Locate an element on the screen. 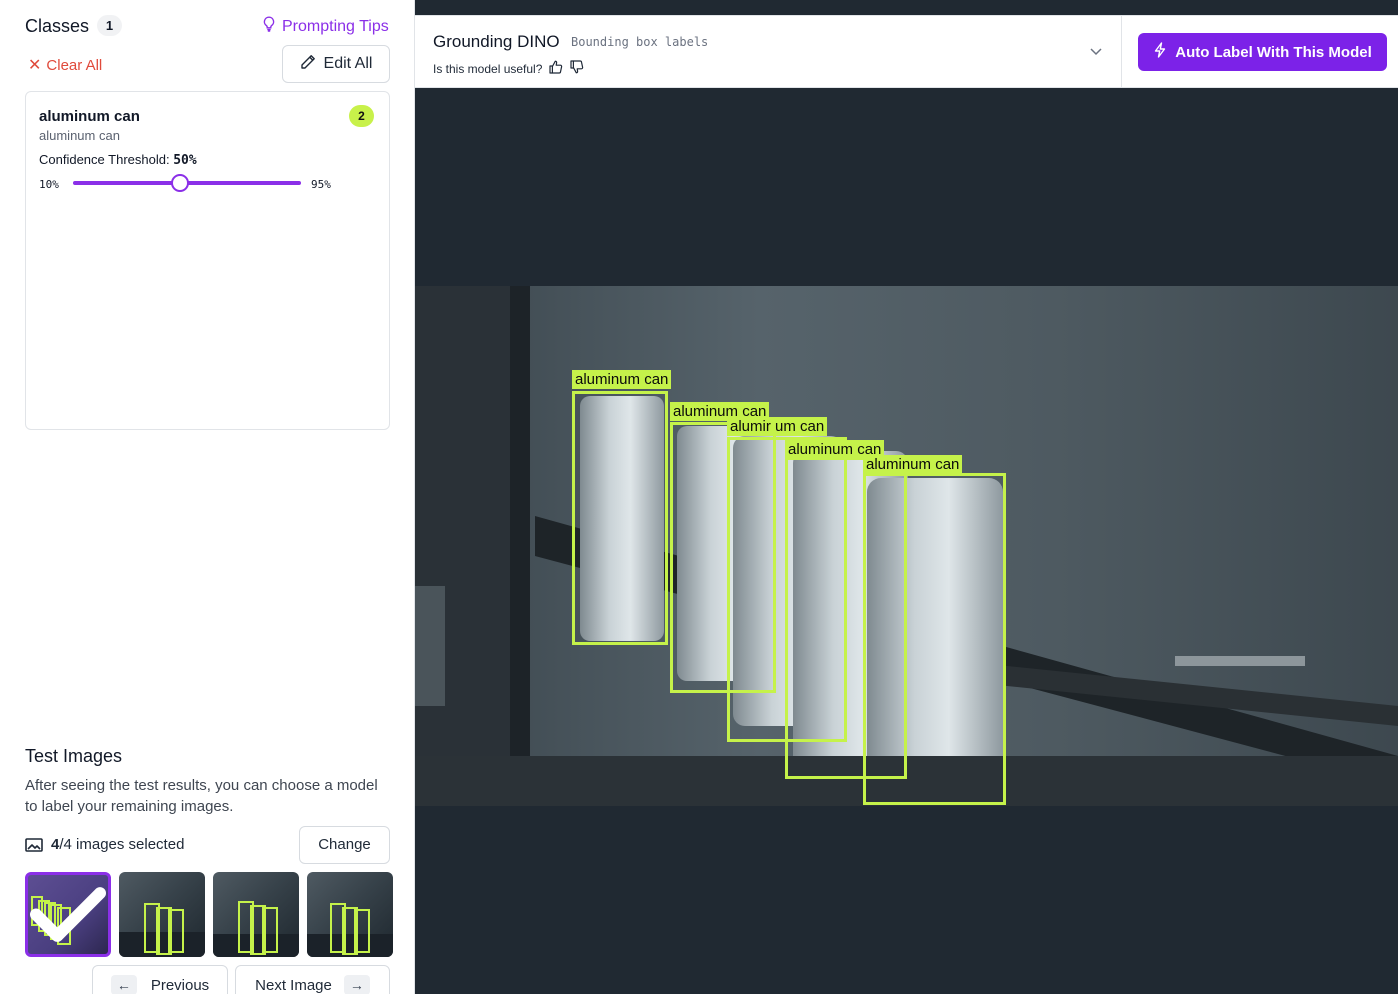  prompting-tips-link: Prompting Tips is located at coordinates (325, 26).